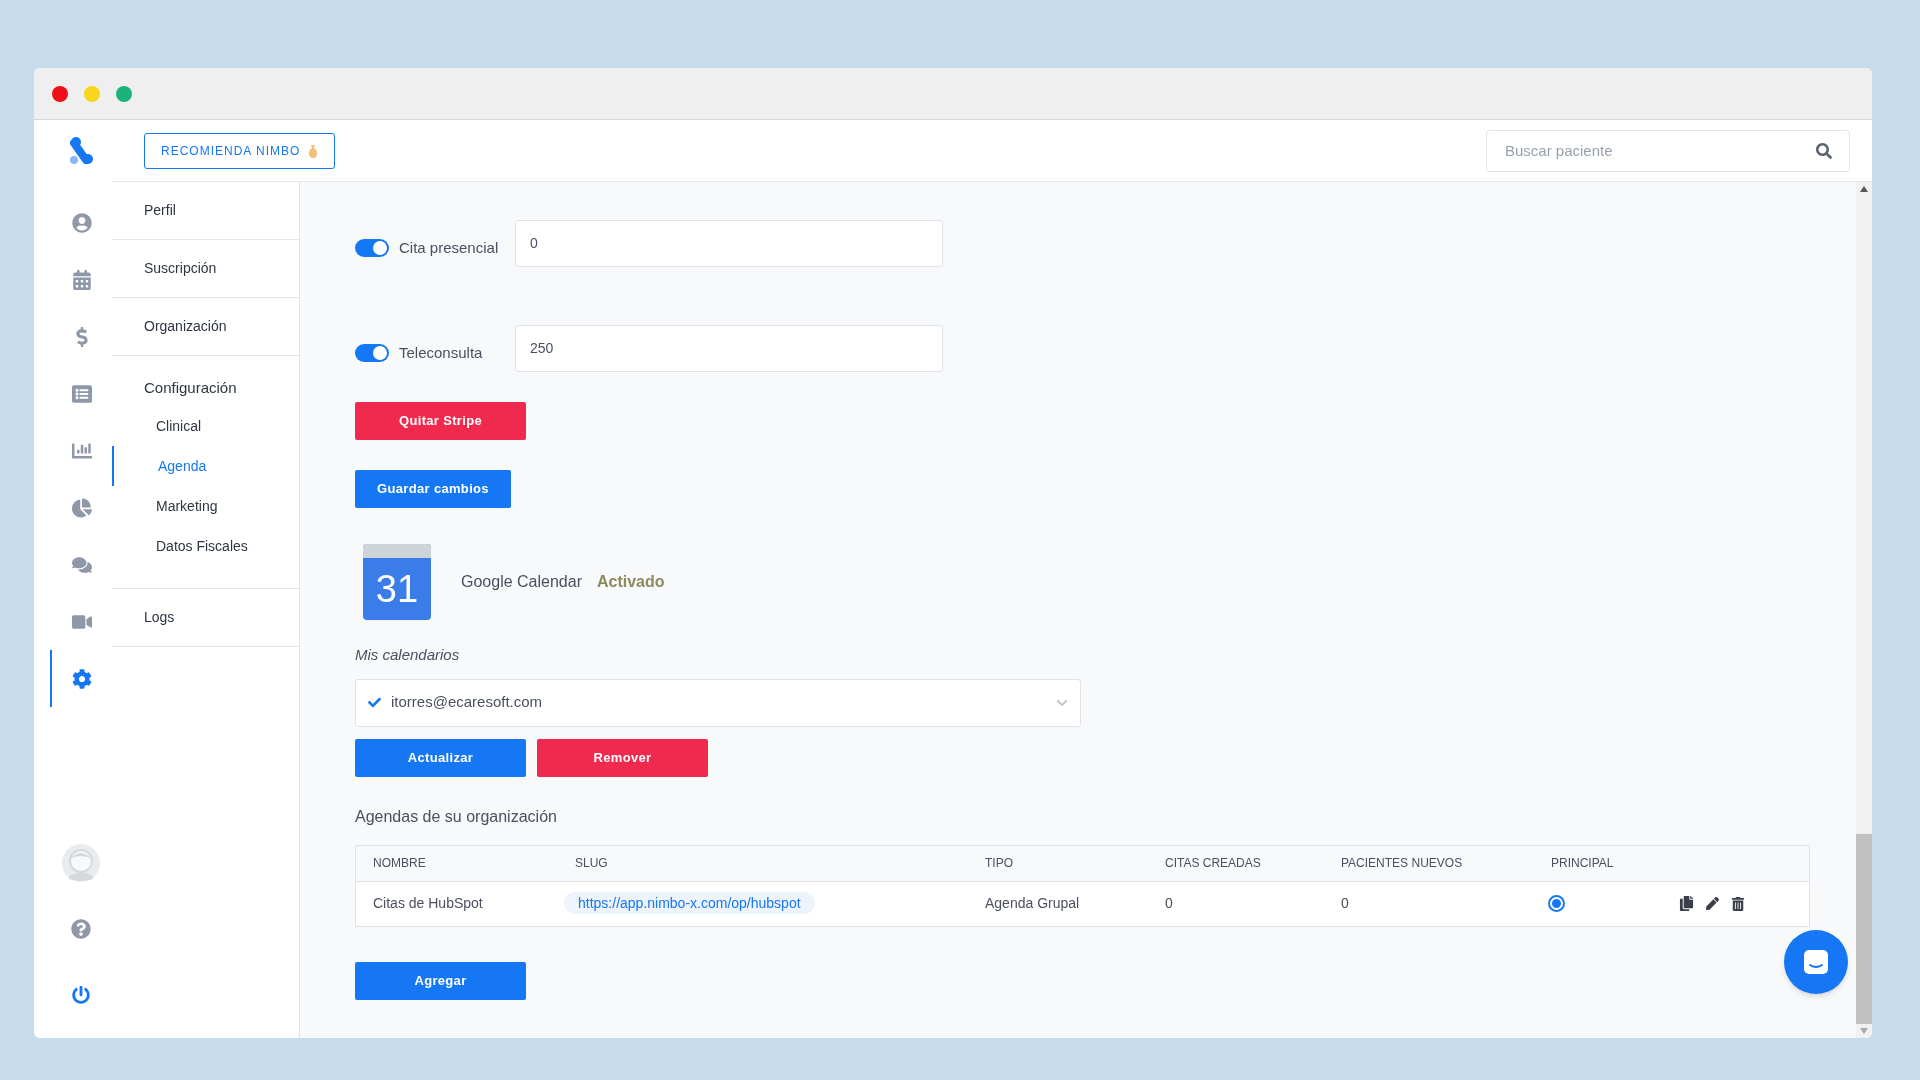  I want to click on settings-nav-item: Configuración, so click(205, 388).